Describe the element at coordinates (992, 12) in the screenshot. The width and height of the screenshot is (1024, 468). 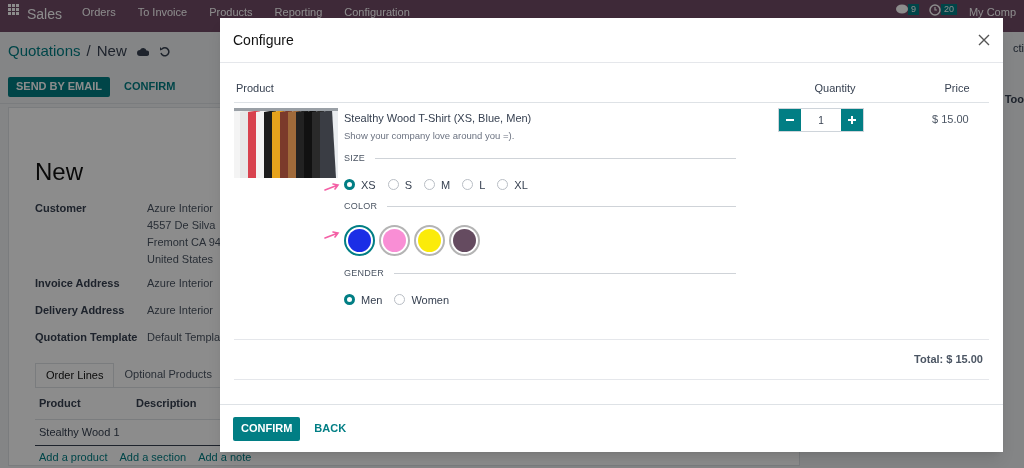
I see `company-name: My Comp` at that location.